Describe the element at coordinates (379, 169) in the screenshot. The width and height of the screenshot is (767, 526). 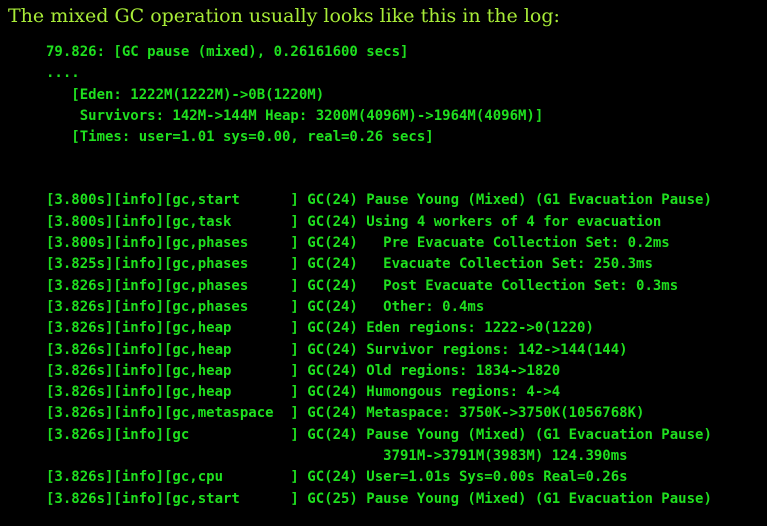
I see `log-gap` at that location.